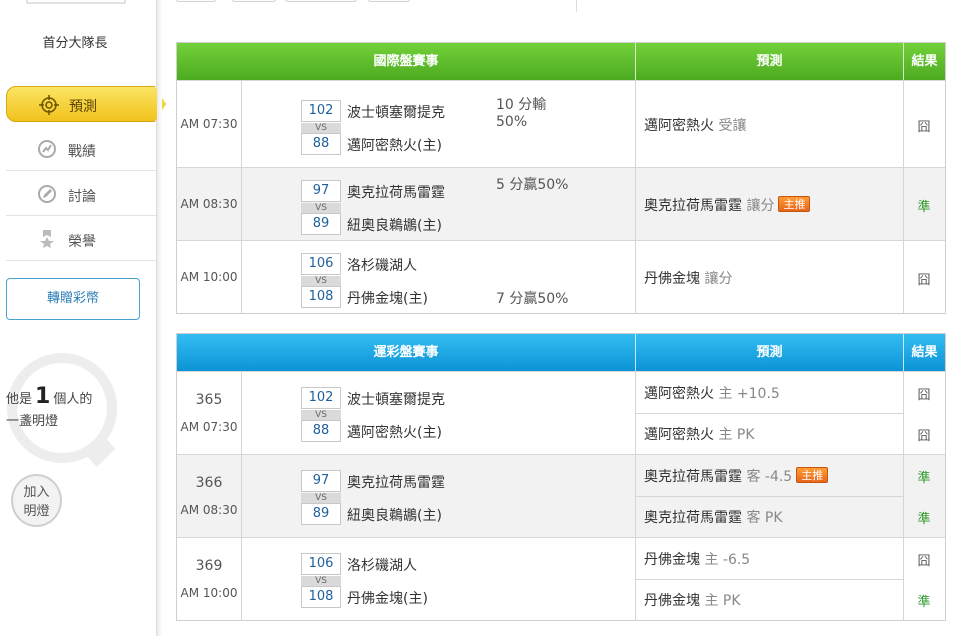  I want to click on gift-coins-button: 轉贈彩幣, so click(73, 299).